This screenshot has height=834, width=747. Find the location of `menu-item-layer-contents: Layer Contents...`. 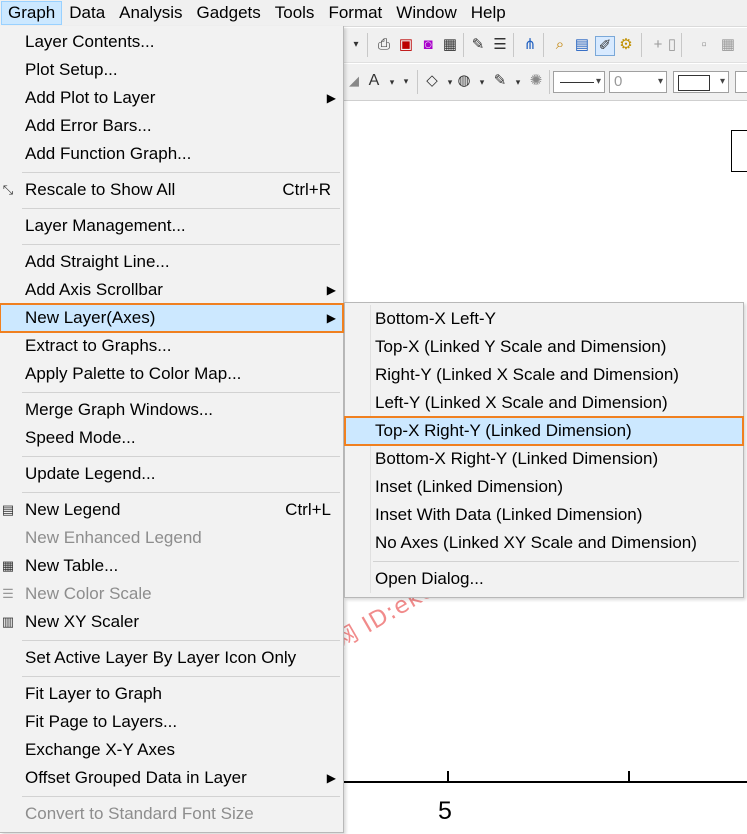

menu-item-layer-contents: Layer Contents... is located at coordinates (171, 42).